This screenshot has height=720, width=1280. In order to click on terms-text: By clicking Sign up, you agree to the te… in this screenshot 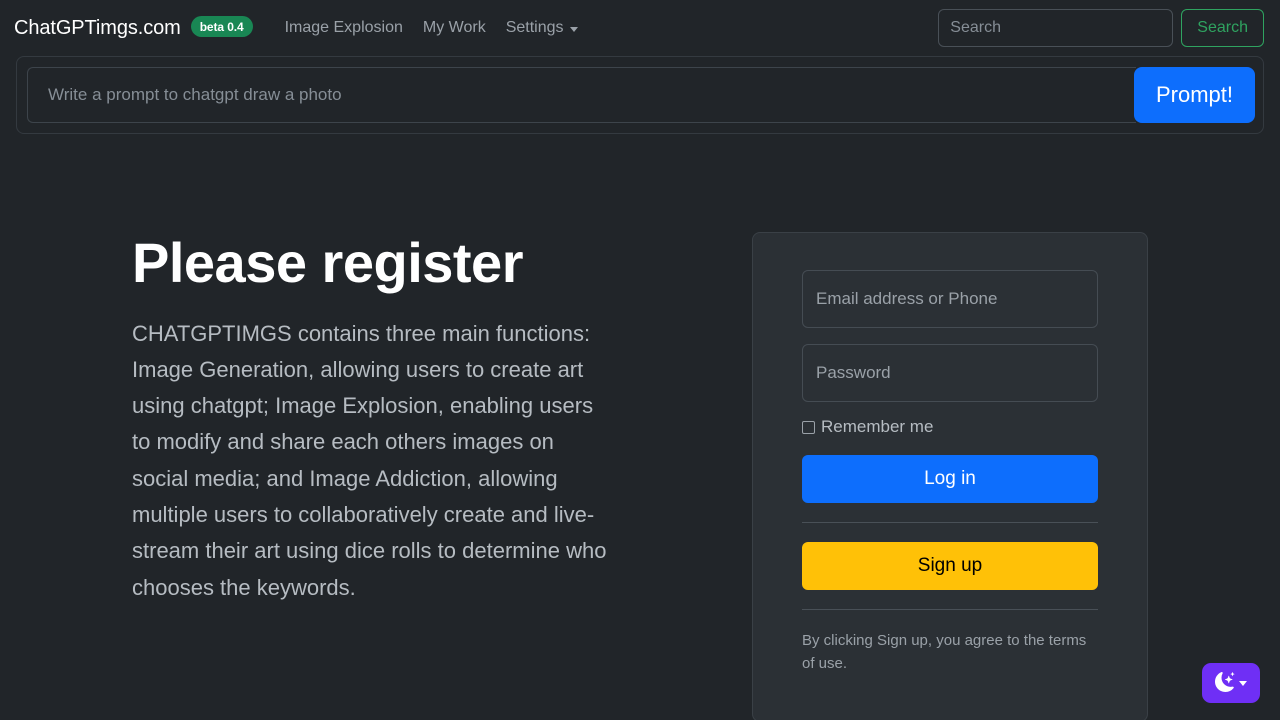, I will do `click(944, 652)`.